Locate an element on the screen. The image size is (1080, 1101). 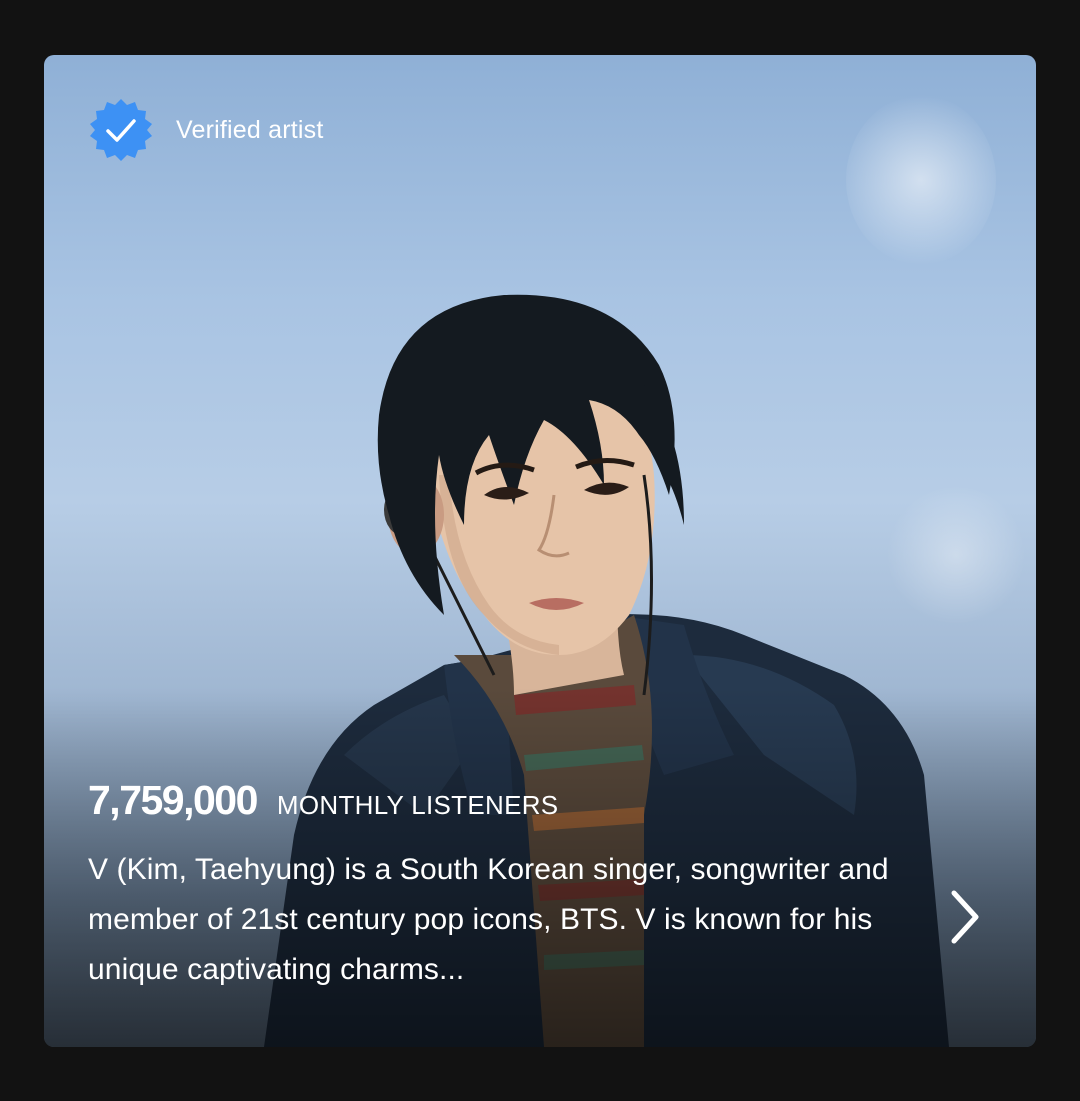
verified-badge-icon is located at coordinates (121, 130).